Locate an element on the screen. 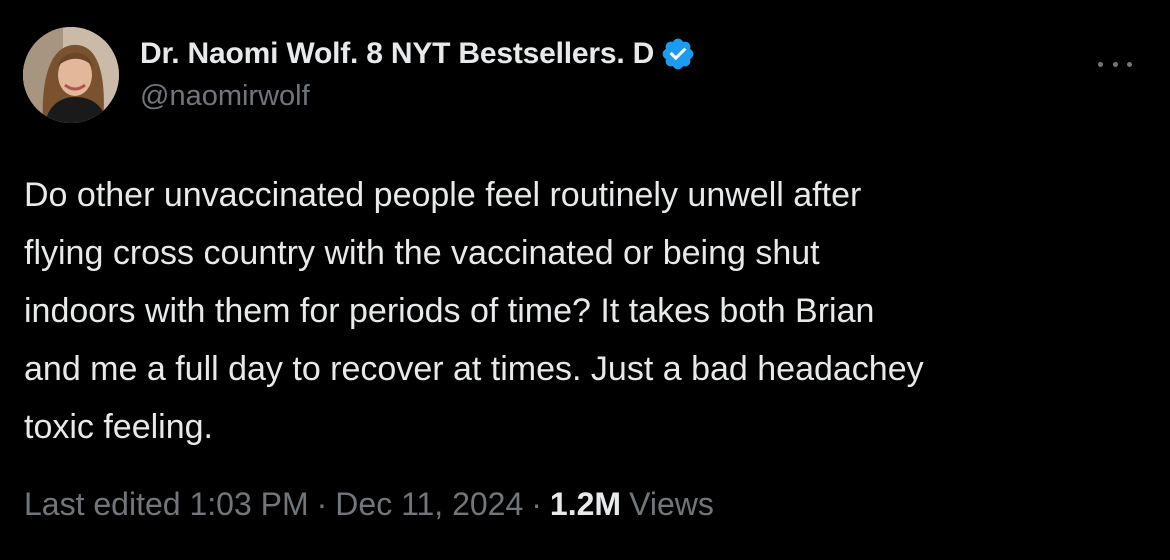  display-name: Dr. Naomi Wolf. 8 NYT Bestsellers. D is located at coordinates (397, 54).